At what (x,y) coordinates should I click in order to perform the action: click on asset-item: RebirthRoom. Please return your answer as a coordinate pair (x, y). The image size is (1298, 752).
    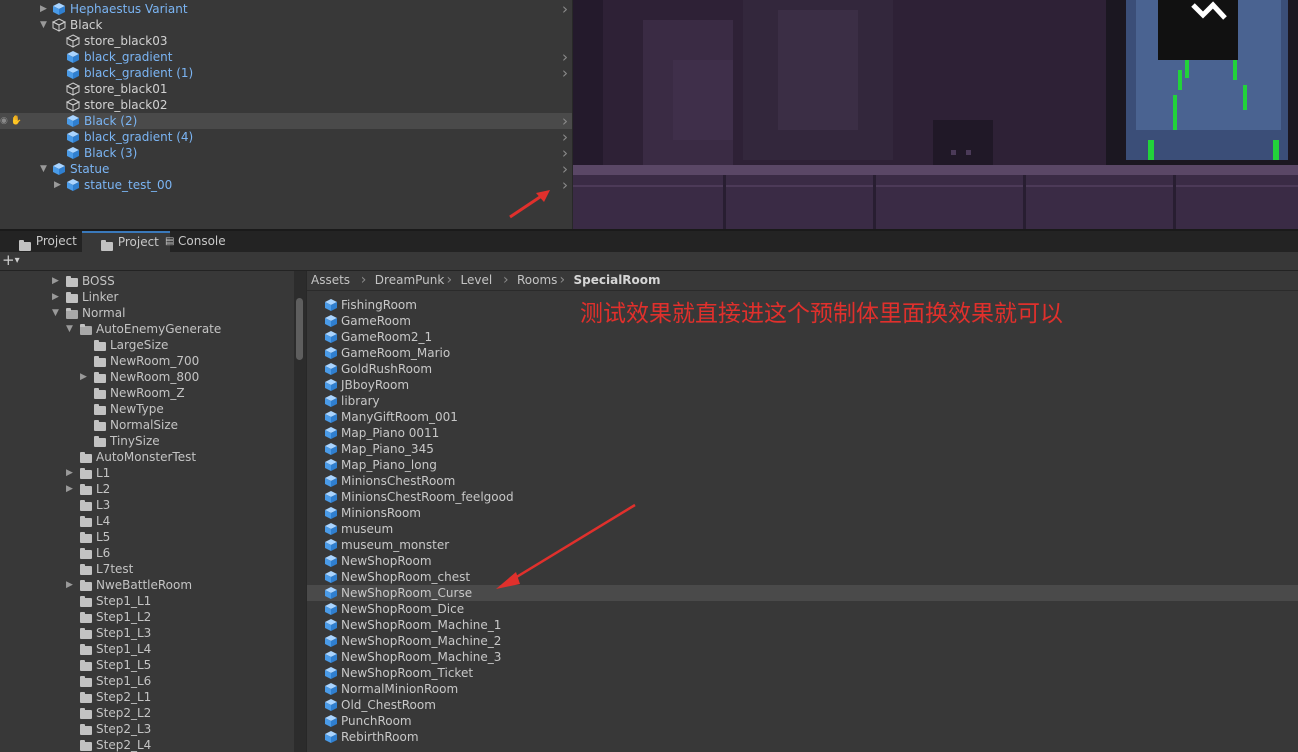
    Looking at the image, I should click on (802, 737).